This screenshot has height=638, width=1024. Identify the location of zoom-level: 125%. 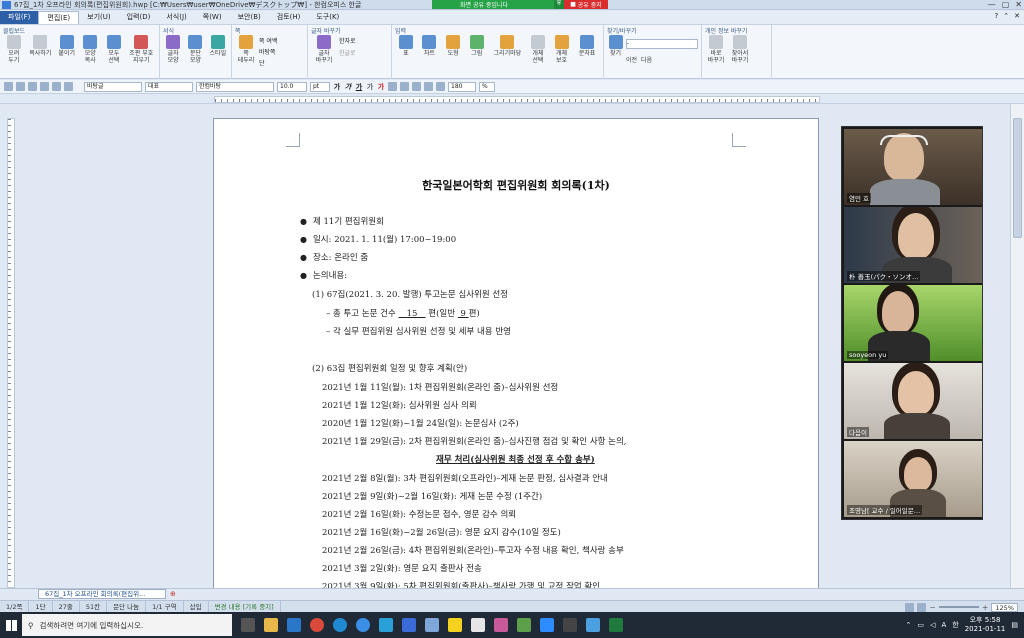
(1004, 607).